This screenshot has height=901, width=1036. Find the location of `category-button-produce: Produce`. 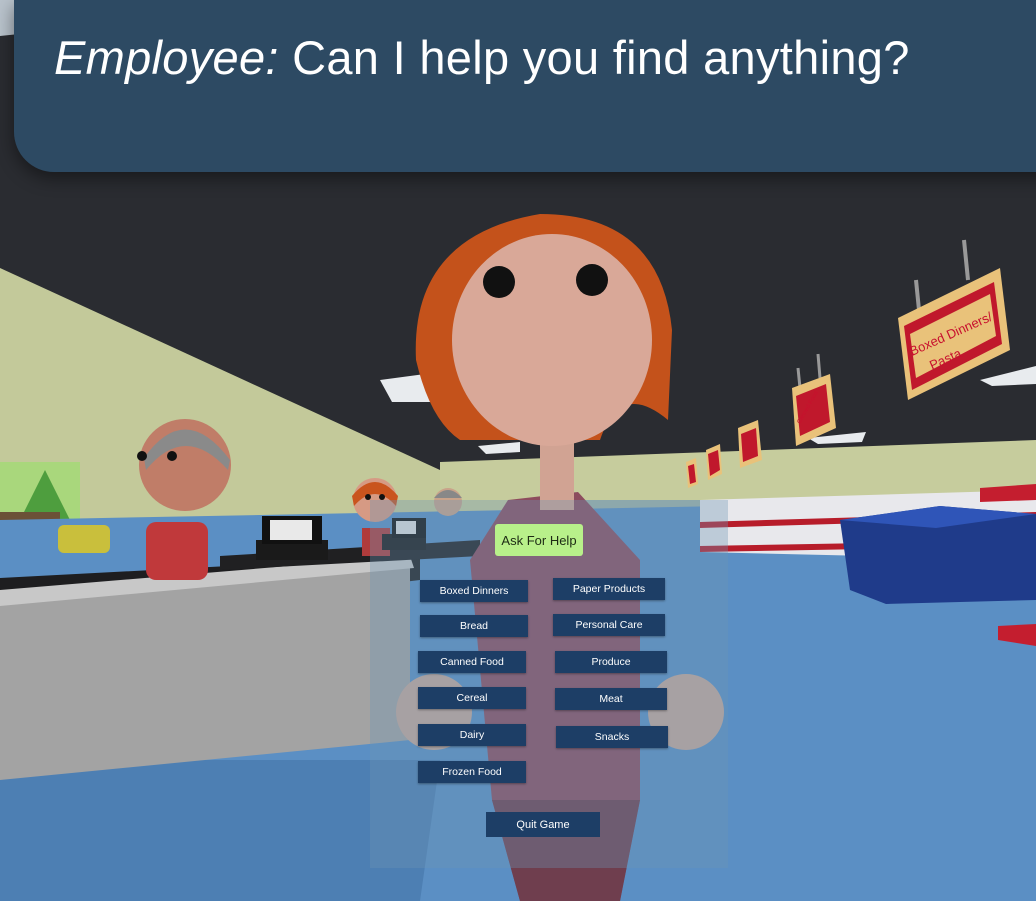

category-button-produce: Produce is located at coordinates (611, 662).